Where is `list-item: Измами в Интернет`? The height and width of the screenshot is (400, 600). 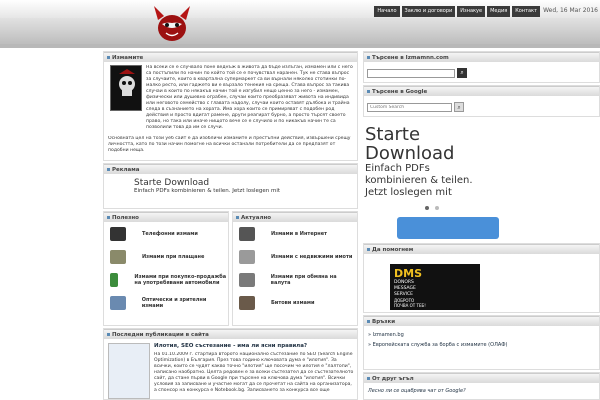 list-item: Измами в Интернет is located at coordinates (295, 233).